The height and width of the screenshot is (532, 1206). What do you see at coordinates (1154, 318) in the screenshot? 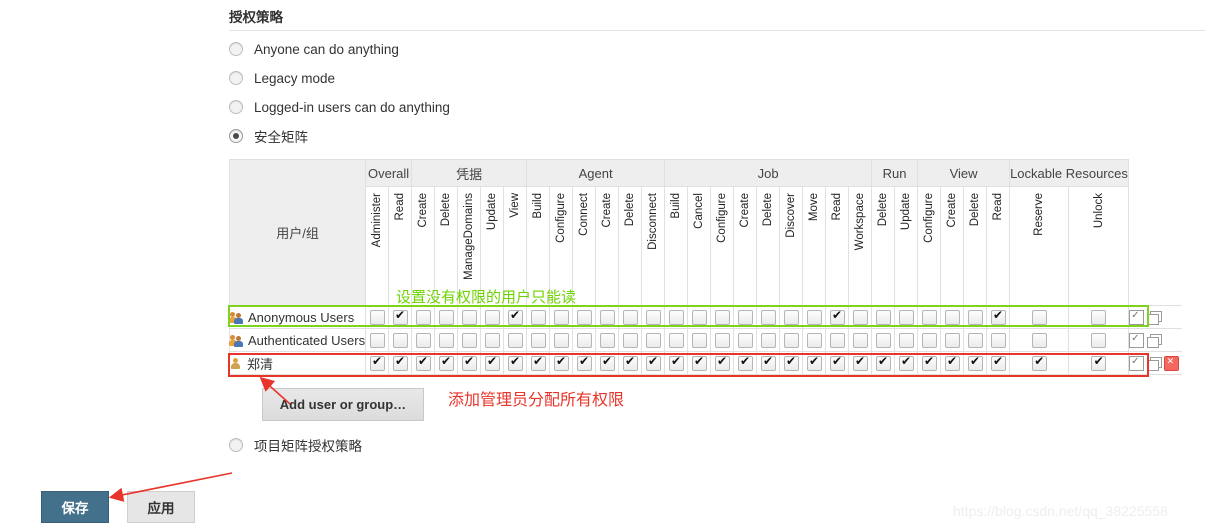
I see `copy-icon` at bounding box center [1154, 318].